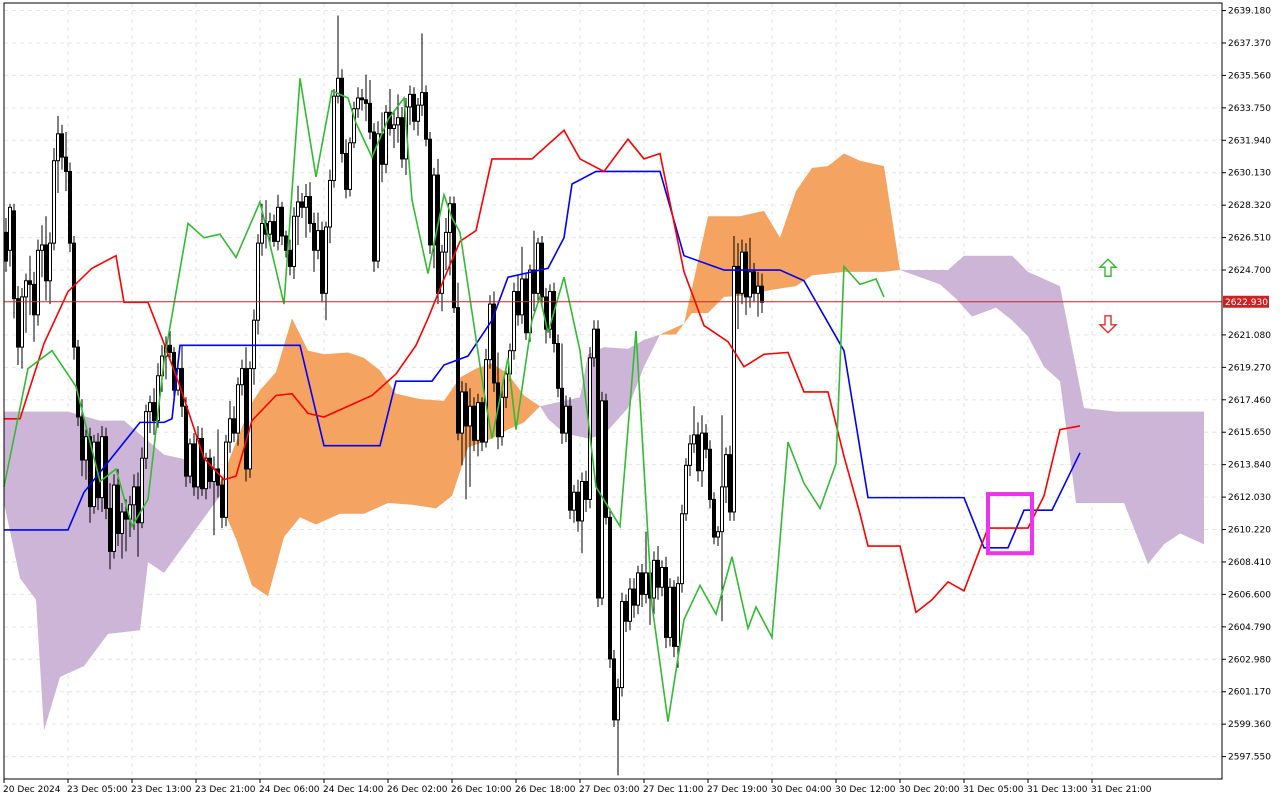 This screenshot has height=804, width=1280. What do you see at coordinates (481, 790) in the screenshot?
I see `x-tick-label: 26 Dec 10:00` at bounding box center [481, 790].